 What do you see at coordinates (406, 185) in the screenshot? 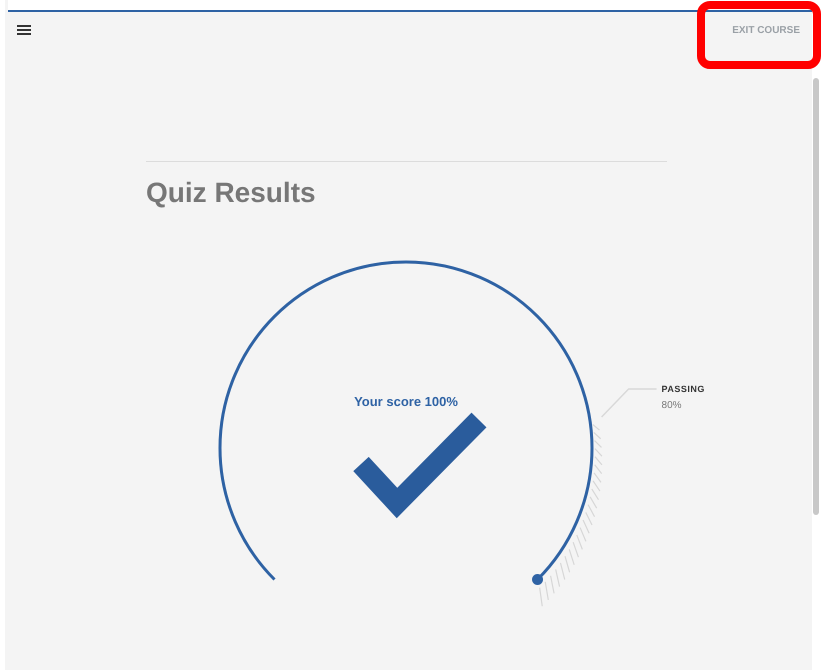
I see `page-title: Quiz Results` at bounding box center [406, 185].